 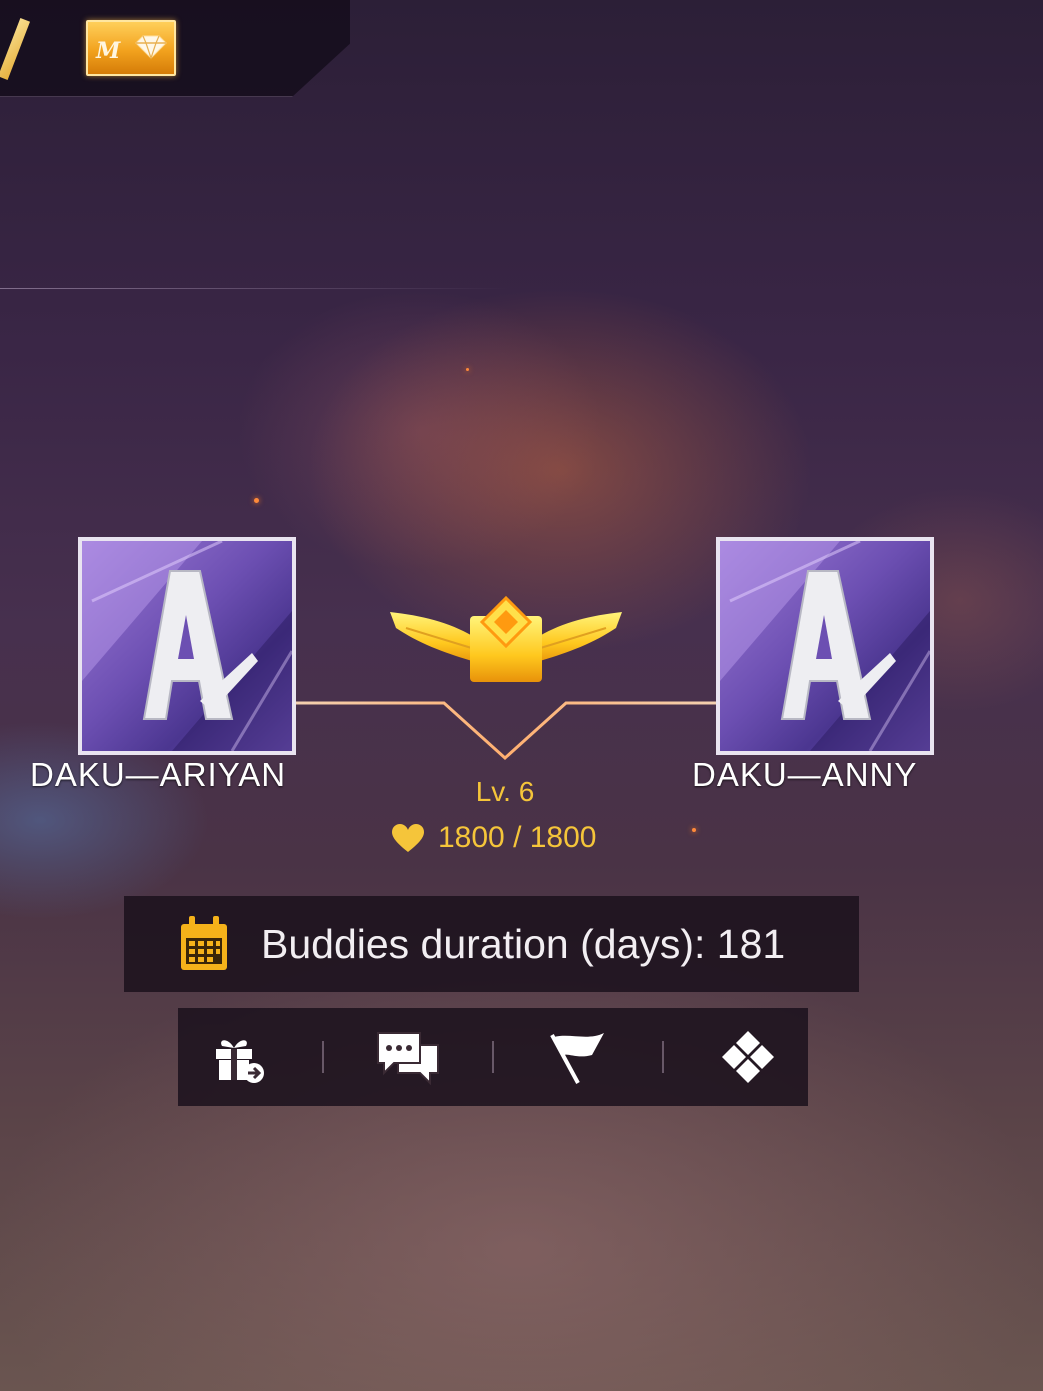 What do you see at coordinates (505, 791) in the screenshot?
I see `buddy-level: Lv. 6` at bounding box center [505, 791].